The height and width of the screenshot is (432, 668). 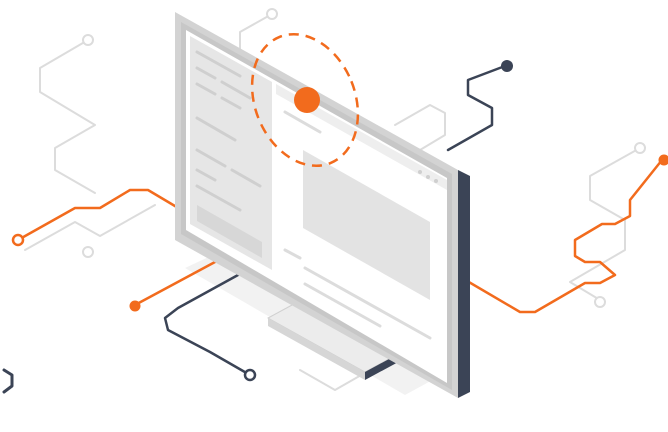 I want to click on bg-node-top-left, so click(x=88, y=40).